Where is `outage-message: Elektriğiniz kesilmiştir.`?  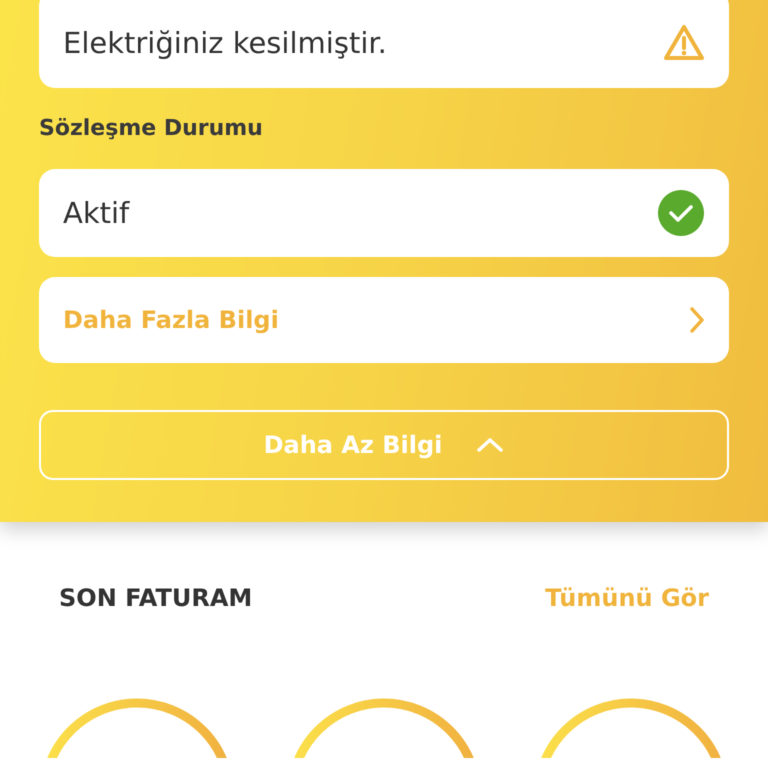 outage-message: Elektriğiniz kesilmiştir. is located at coordinates (225, 43).